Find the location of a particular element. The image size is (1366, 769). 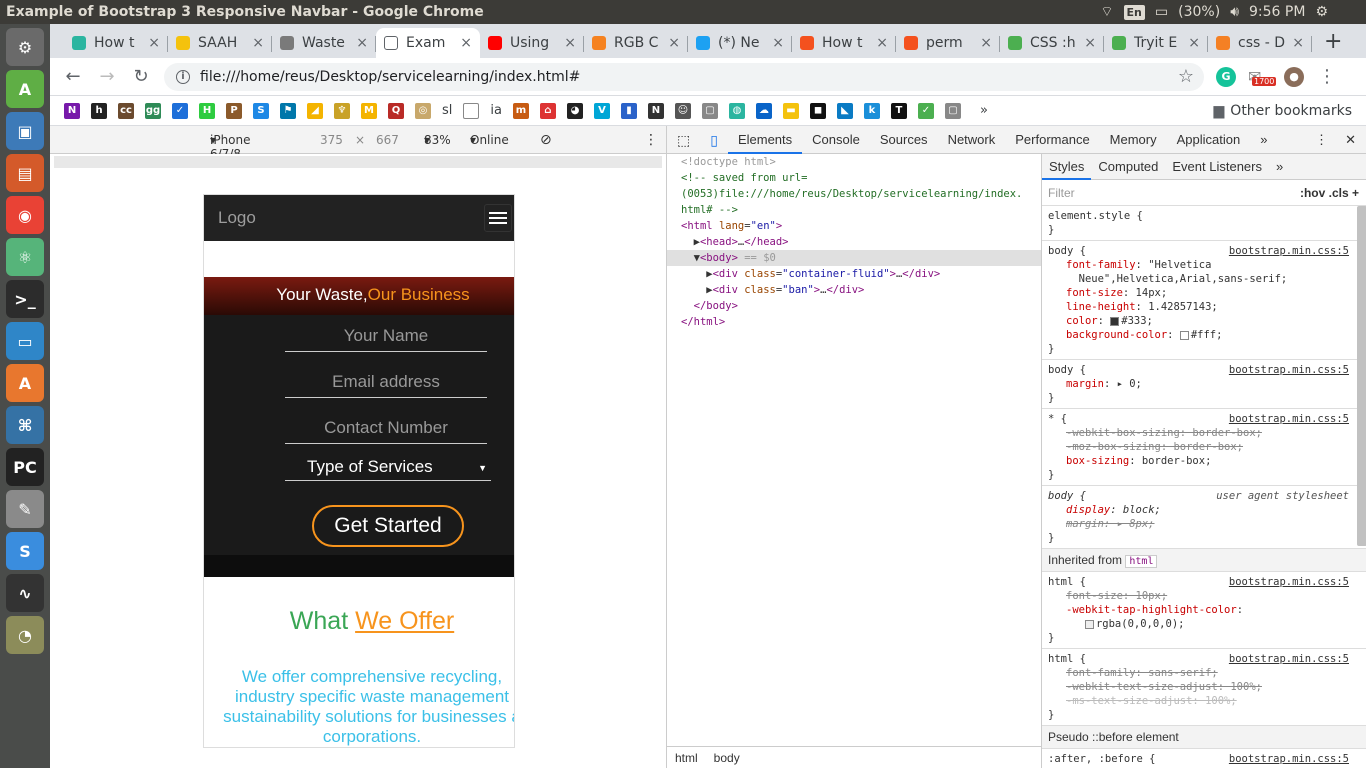

simplenote-icon: S is located at coordinates (25, 551).